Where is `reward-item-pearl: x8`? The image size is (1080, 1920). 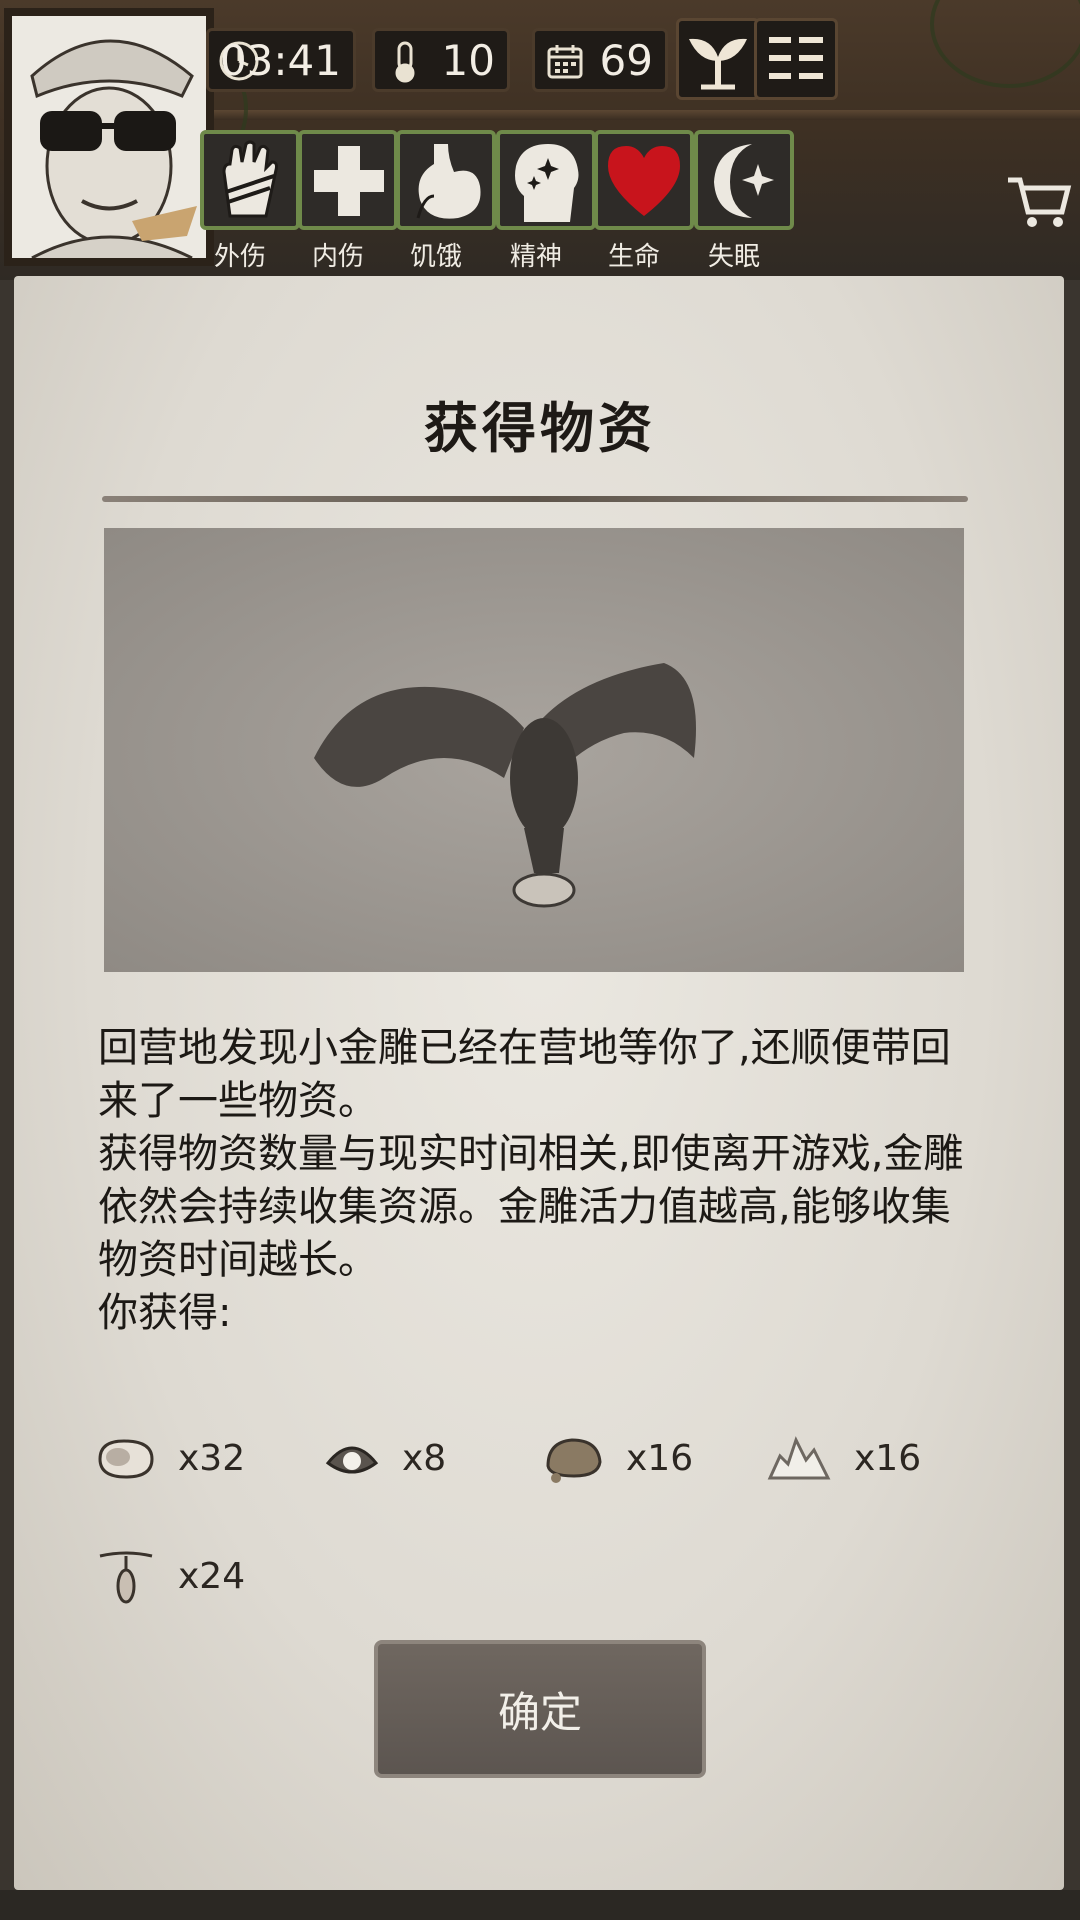 reward-item-pearl: x8 is located at coordinates (385, 1458).